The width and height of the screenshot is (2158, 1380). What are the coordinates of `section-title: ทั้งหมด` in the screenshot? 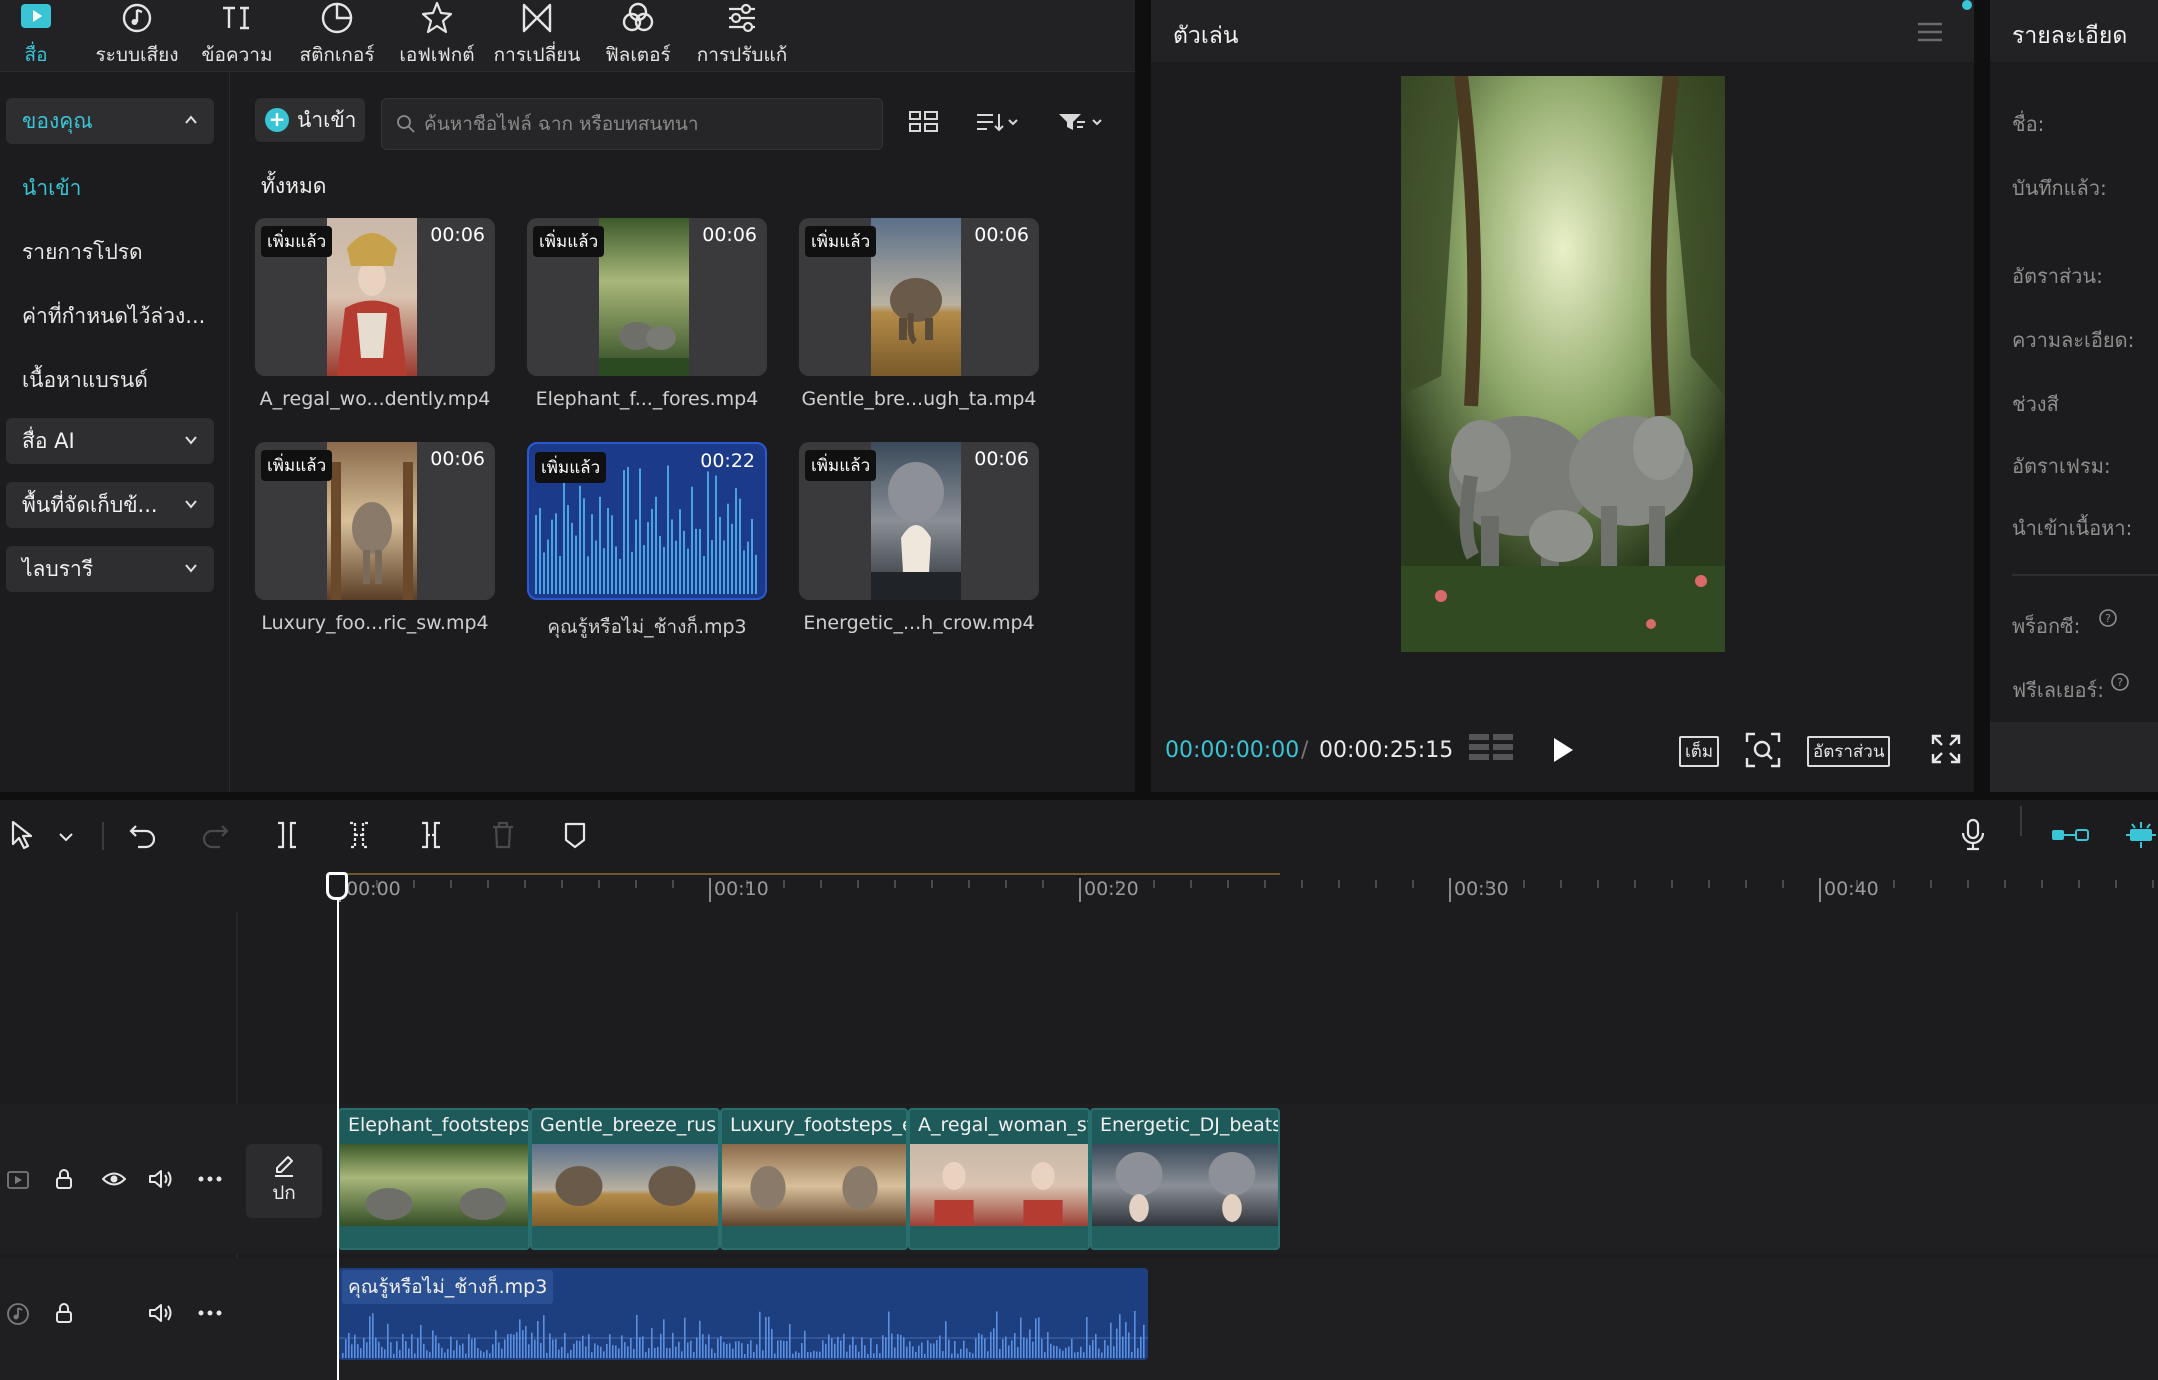 It's located at (294, 186).